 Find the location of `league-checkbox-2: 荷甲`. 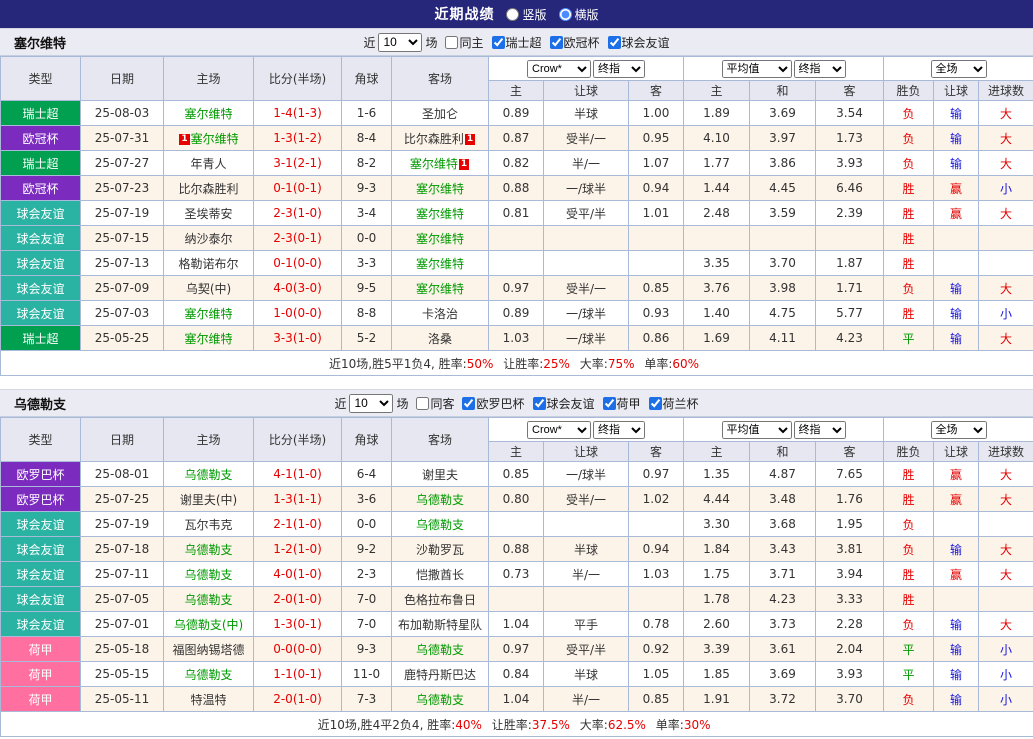

league-checkbox-2: 荷甲 is located at coordinates (621, 403).